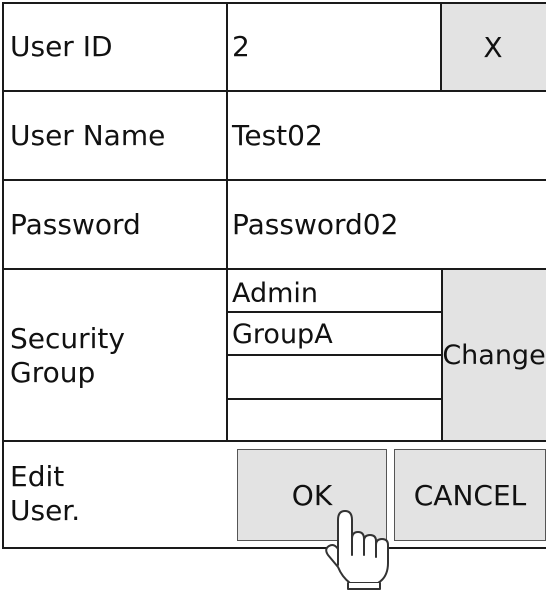 The image size is (548, 594). I want to click on group-list-item: GroupA, so click(282, 335).